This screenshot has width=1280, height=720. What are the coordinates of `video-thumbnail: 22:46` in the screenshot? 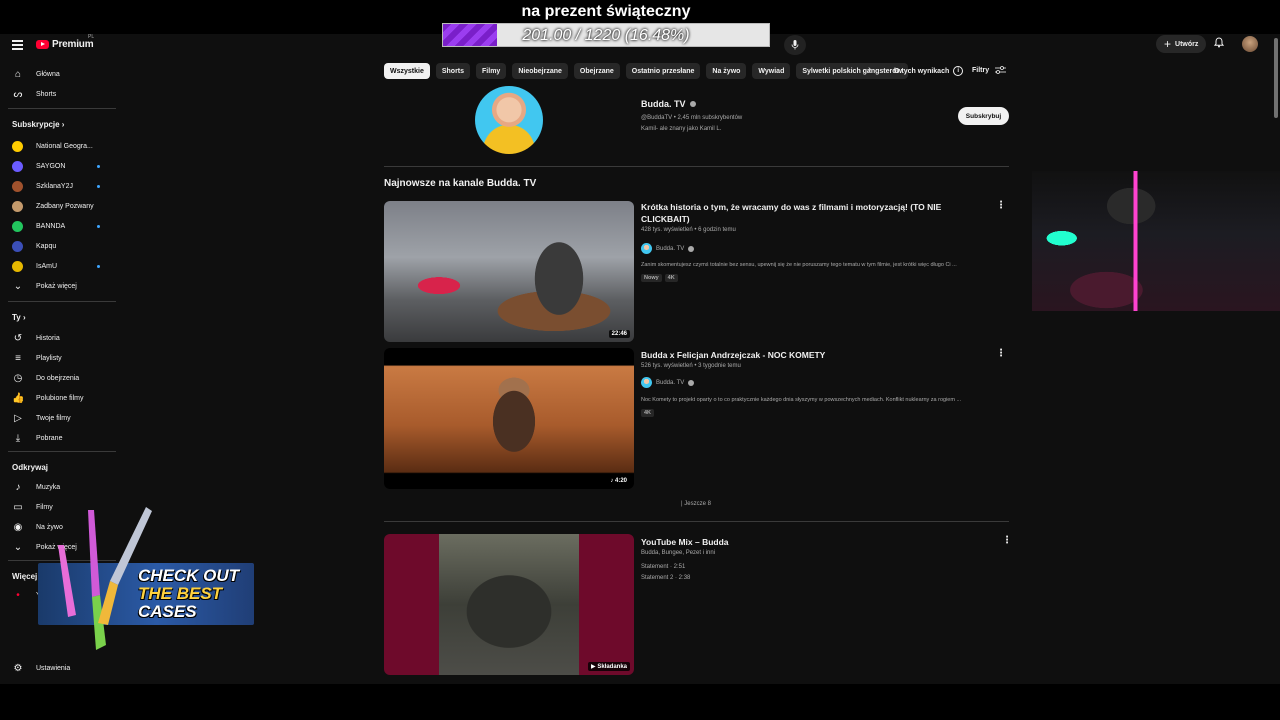 It's located at (509, 271).